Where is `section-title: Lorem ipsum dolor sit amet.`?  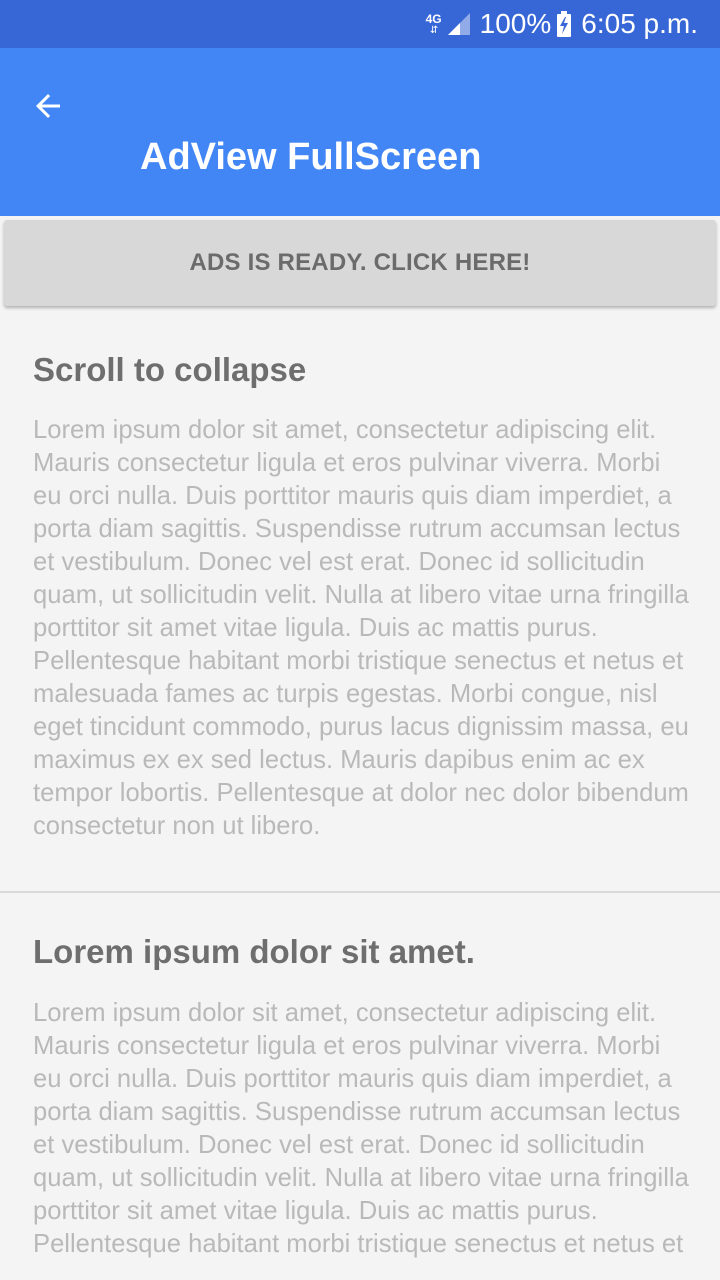 section-title: Lorem ipsum dolor sit amet. is located at coordinates (254, 951).